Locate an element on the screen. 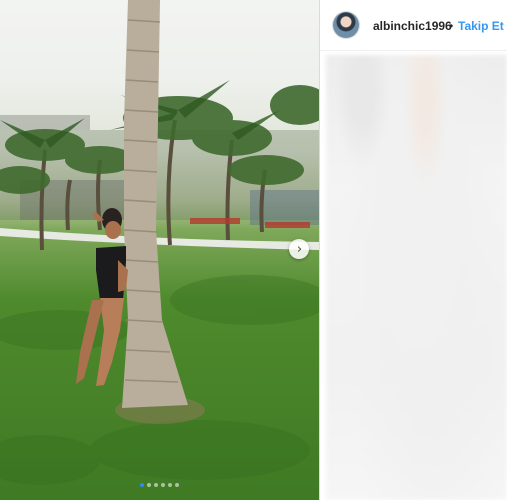  post-header: albinchic1996 • Takip Et is located at coordinates (413, 25).